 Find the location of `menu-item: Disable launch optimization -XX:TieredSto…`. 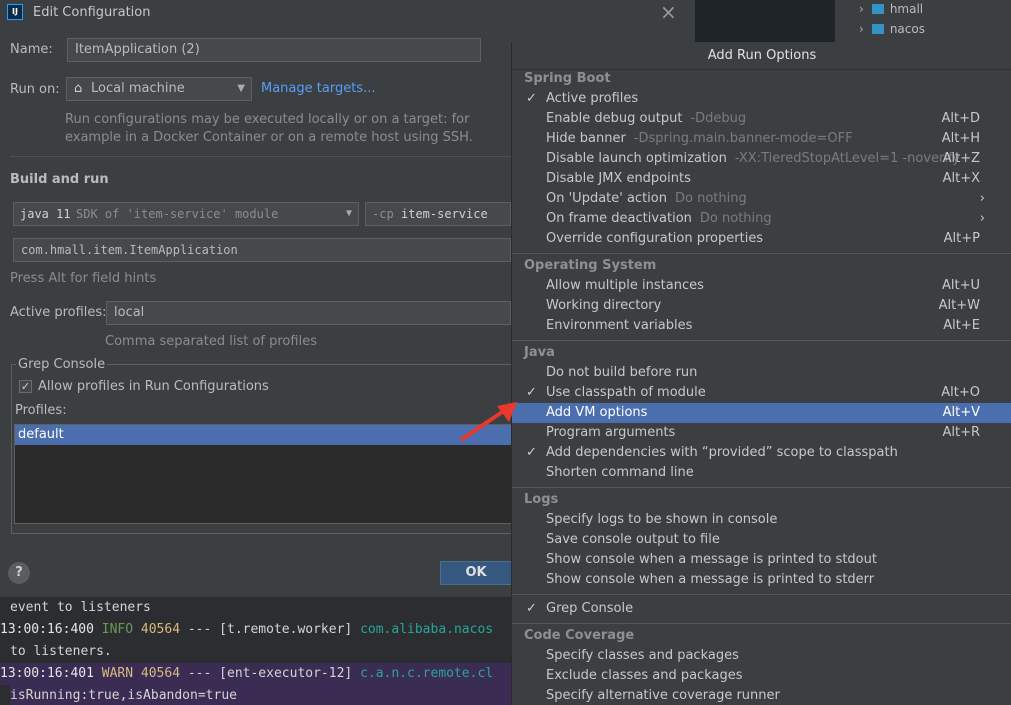

menu-item: Disable launch optimization -XX:TieredSto… is located at coordinates (761, 159).